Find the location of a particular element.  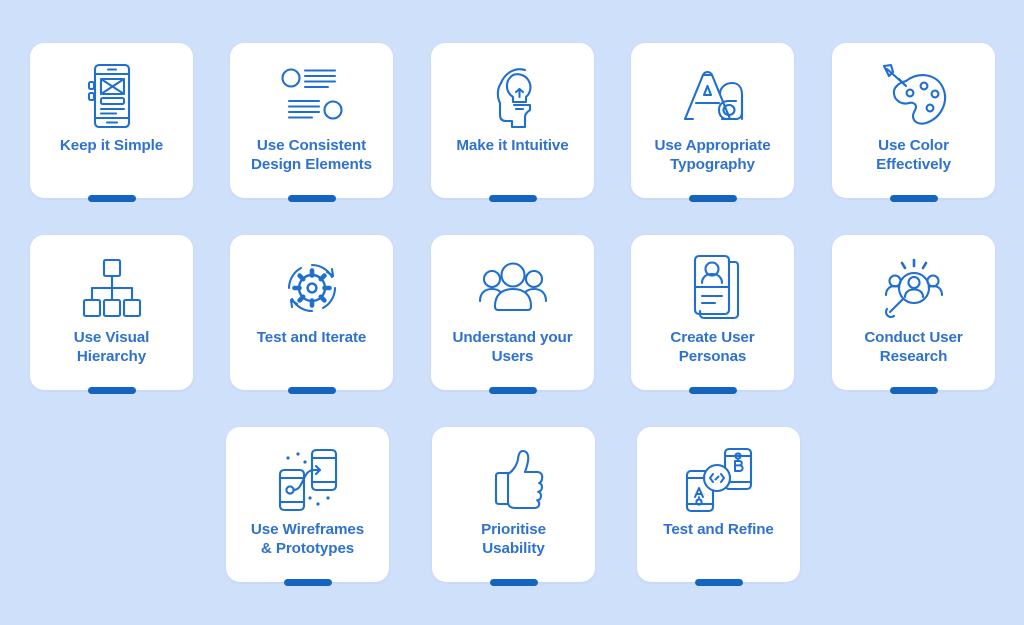

gear-cycle-icon is located at coordinates (312, 288).